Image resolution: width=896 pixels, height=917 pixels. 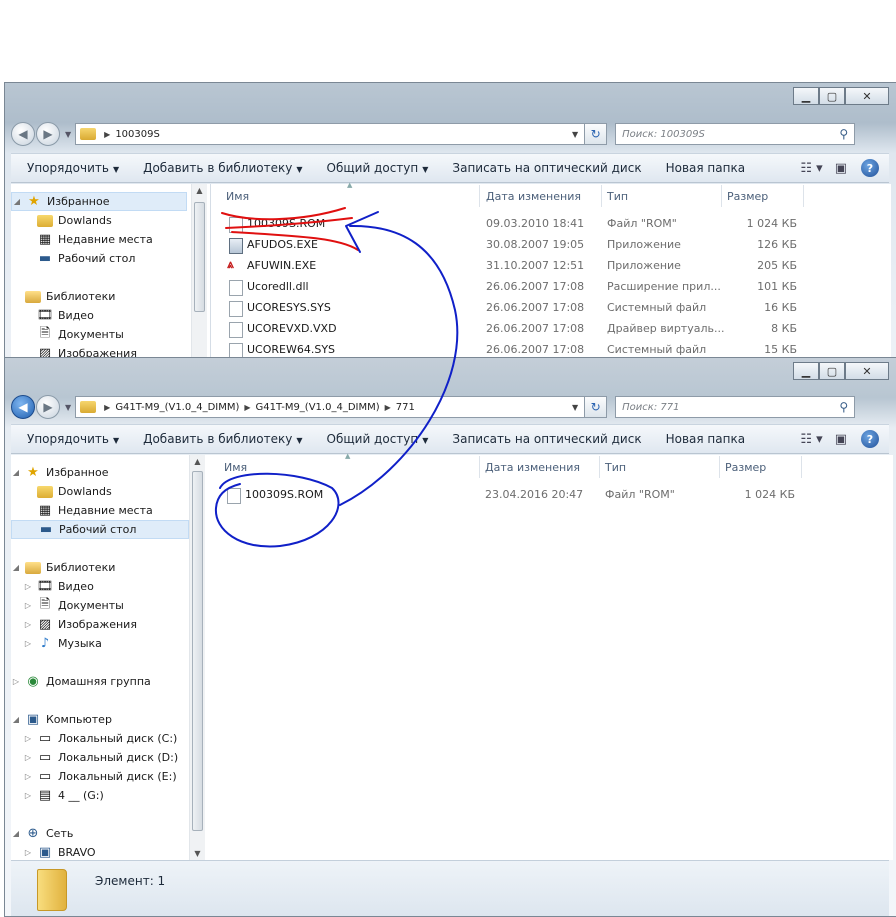 I want to click on status-item-count: Элемент: 1, so click(x=130, y=881).